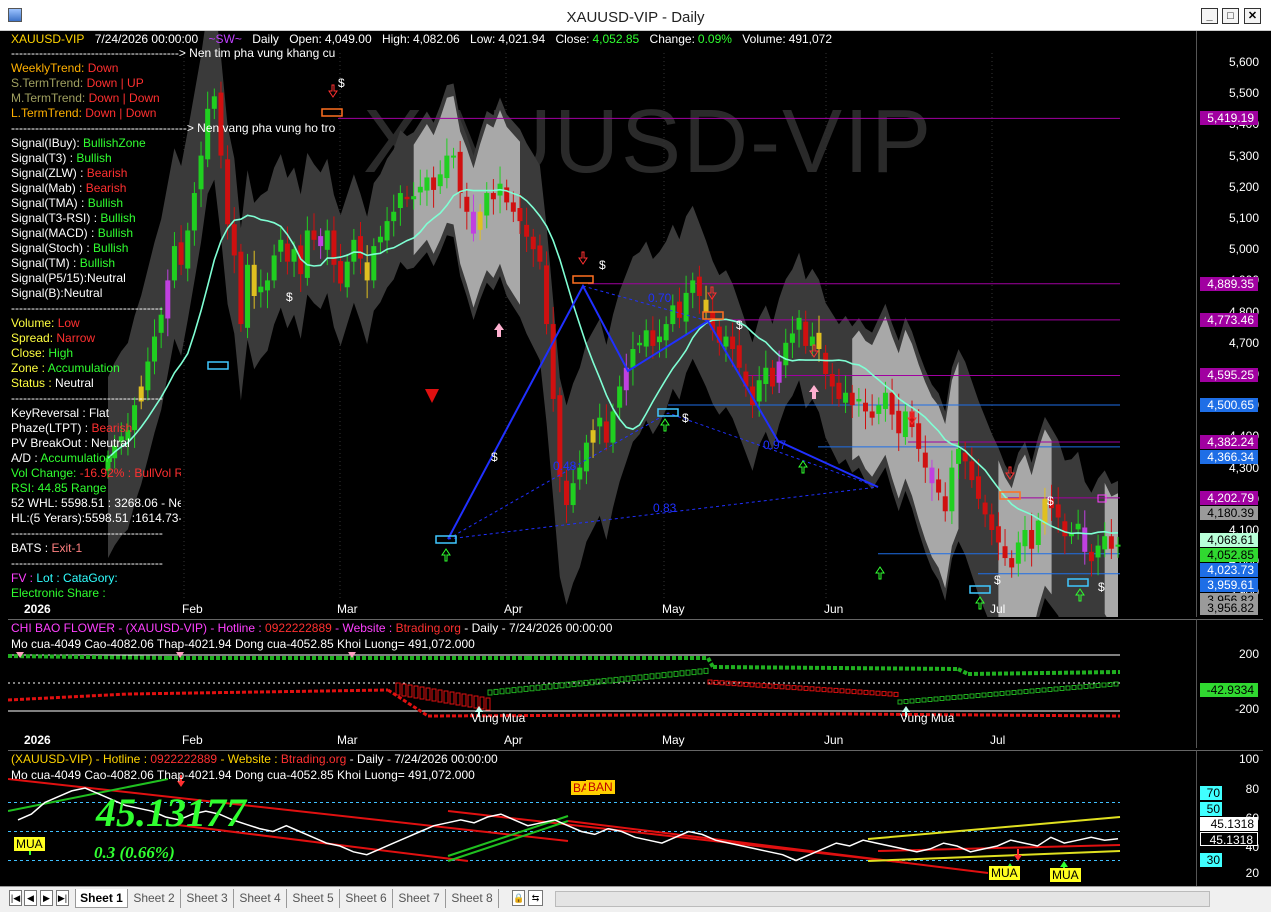 This screenshot has height=912, width=1271. Describe the element at coordinates (62, 898) in the screenshot. I see `last-sheet-button: ▶|` at that location.